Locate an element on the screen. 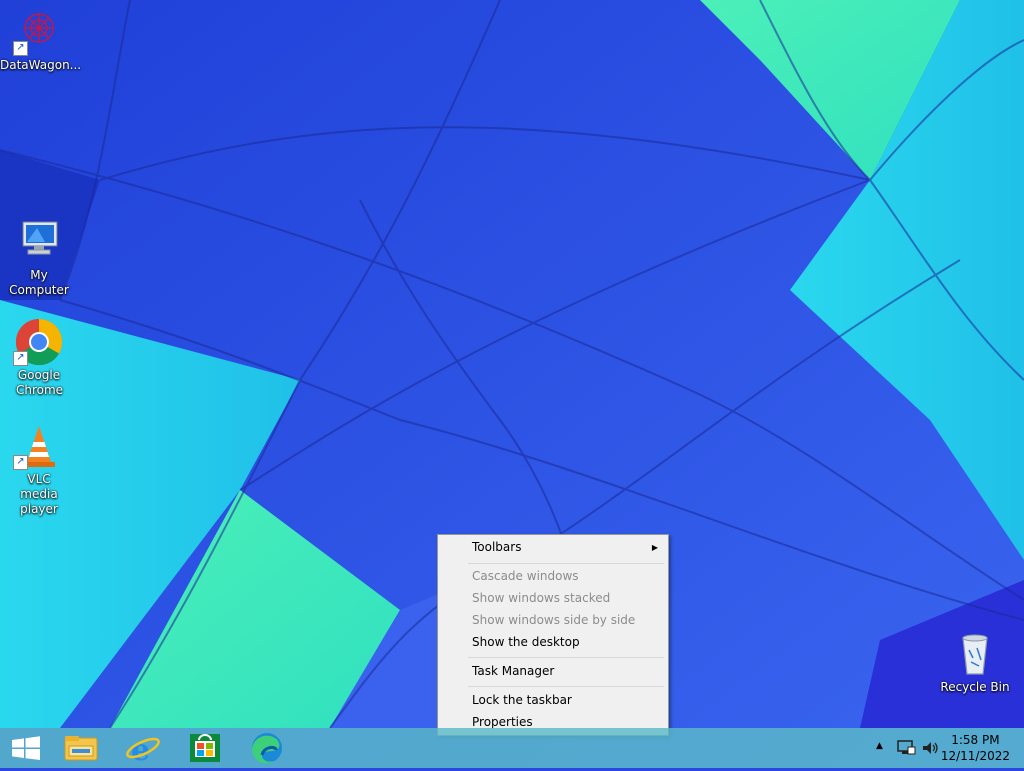 The height and width of the screenshot is (771, 1024). menu-item-label: Task Manager is located at coordinates (513, 671).